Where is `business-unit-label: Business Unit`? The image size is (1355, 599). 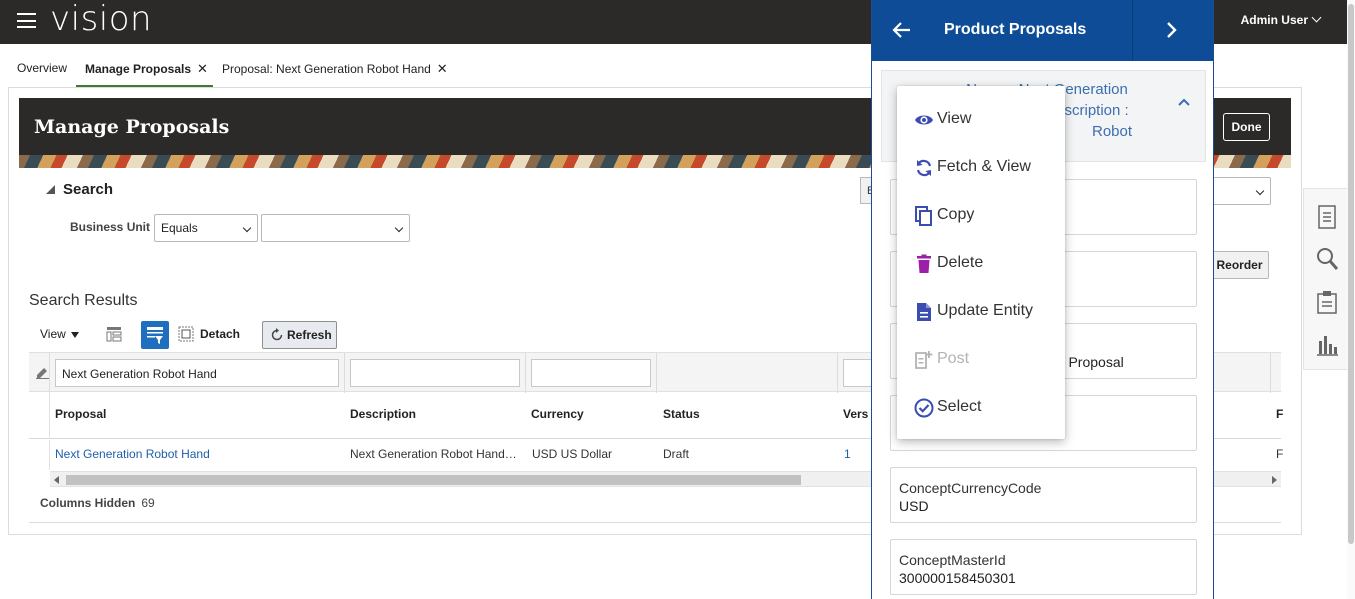 business-unit-label: Business Unit is located at coordinates (110, 227).